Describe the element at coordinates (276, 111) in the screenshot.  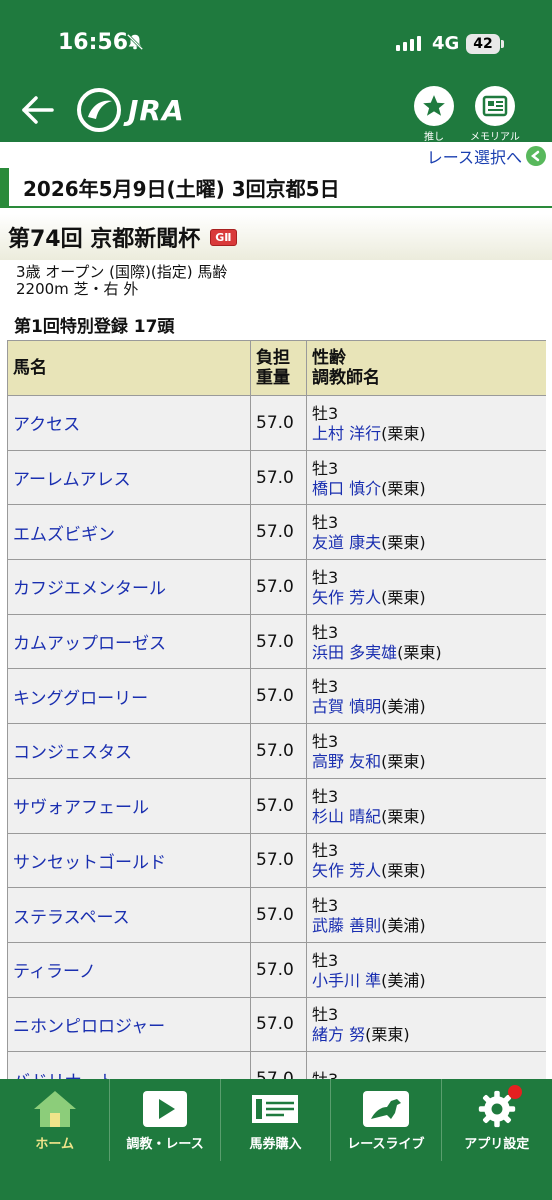
I see `app-header: JRA 推し メモリアル` at that location.